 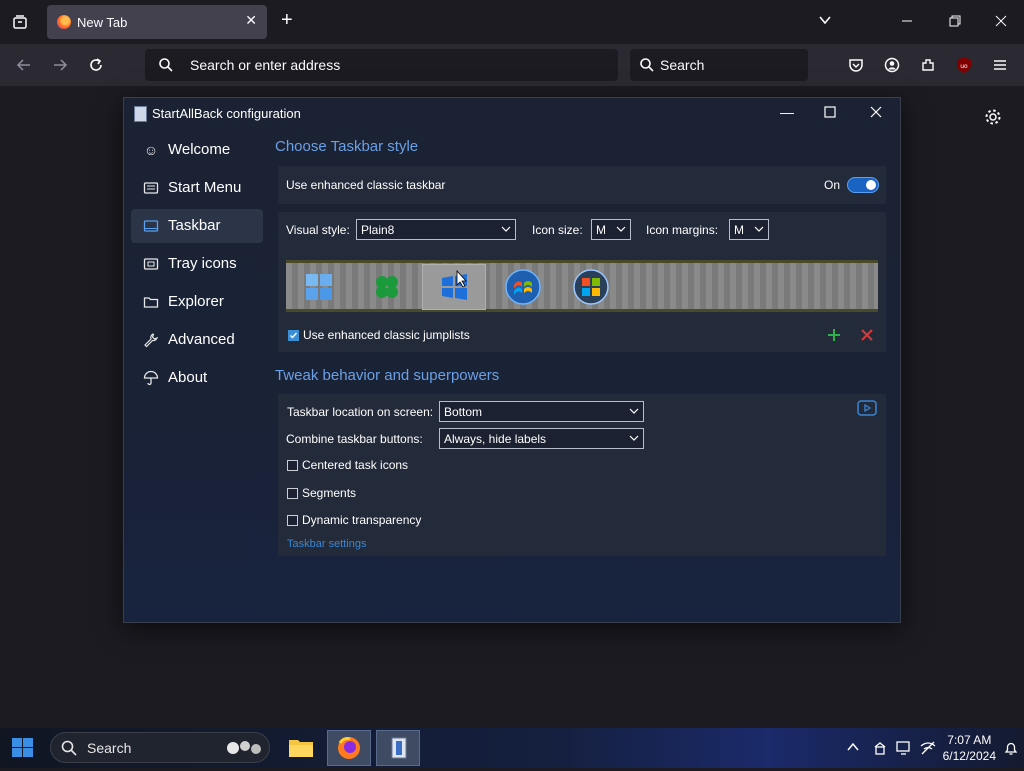 I want to click on section-title-taskbar-style: Choose Taskbar style, so click(x=347, y=146).